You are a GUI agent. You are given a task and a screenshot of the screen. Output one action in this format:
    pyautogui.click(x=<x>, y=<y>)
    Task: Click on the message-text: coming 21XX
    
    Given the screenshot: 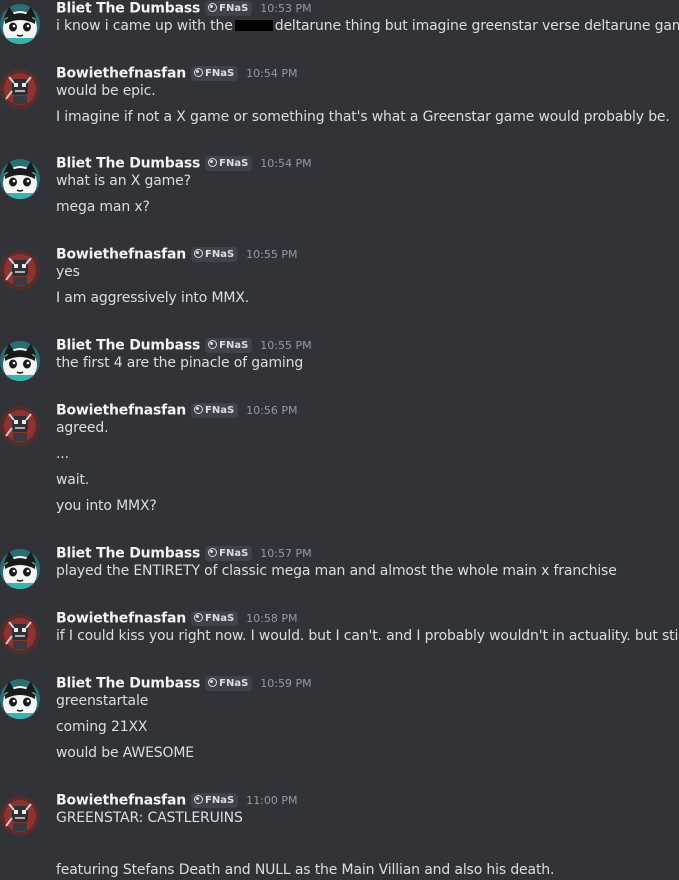 What is the action you would take?
    pyautogui.click(x=102, y=727)
    